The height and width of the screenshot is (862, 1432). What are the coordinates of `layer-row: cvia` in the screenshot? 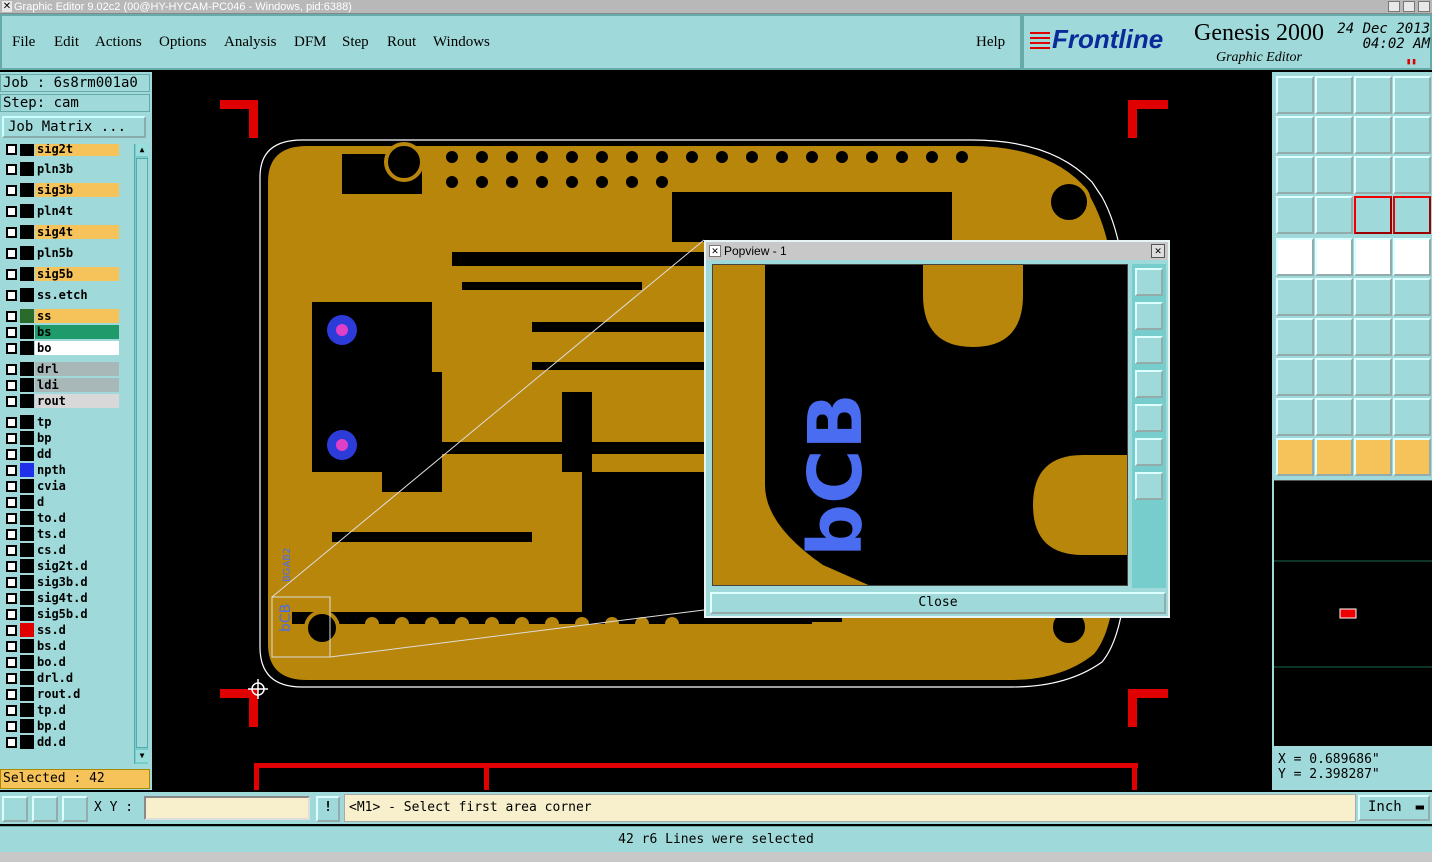 It's located at (61, 486).